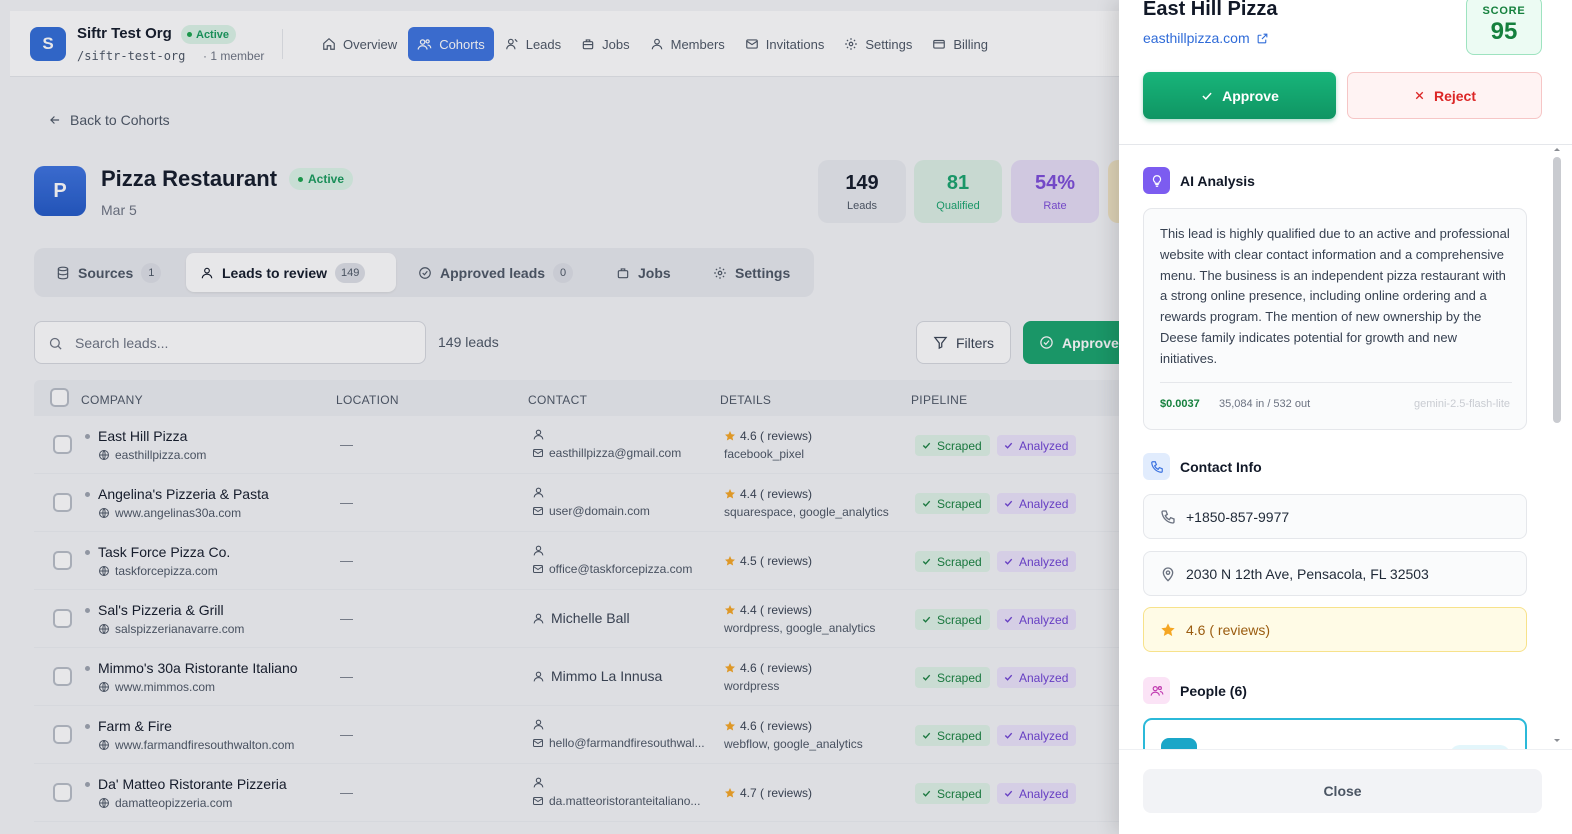 This screenshot has height=834, width=1572. I want to click on company-website: damatteopizzeria.com, so click(165, 803).